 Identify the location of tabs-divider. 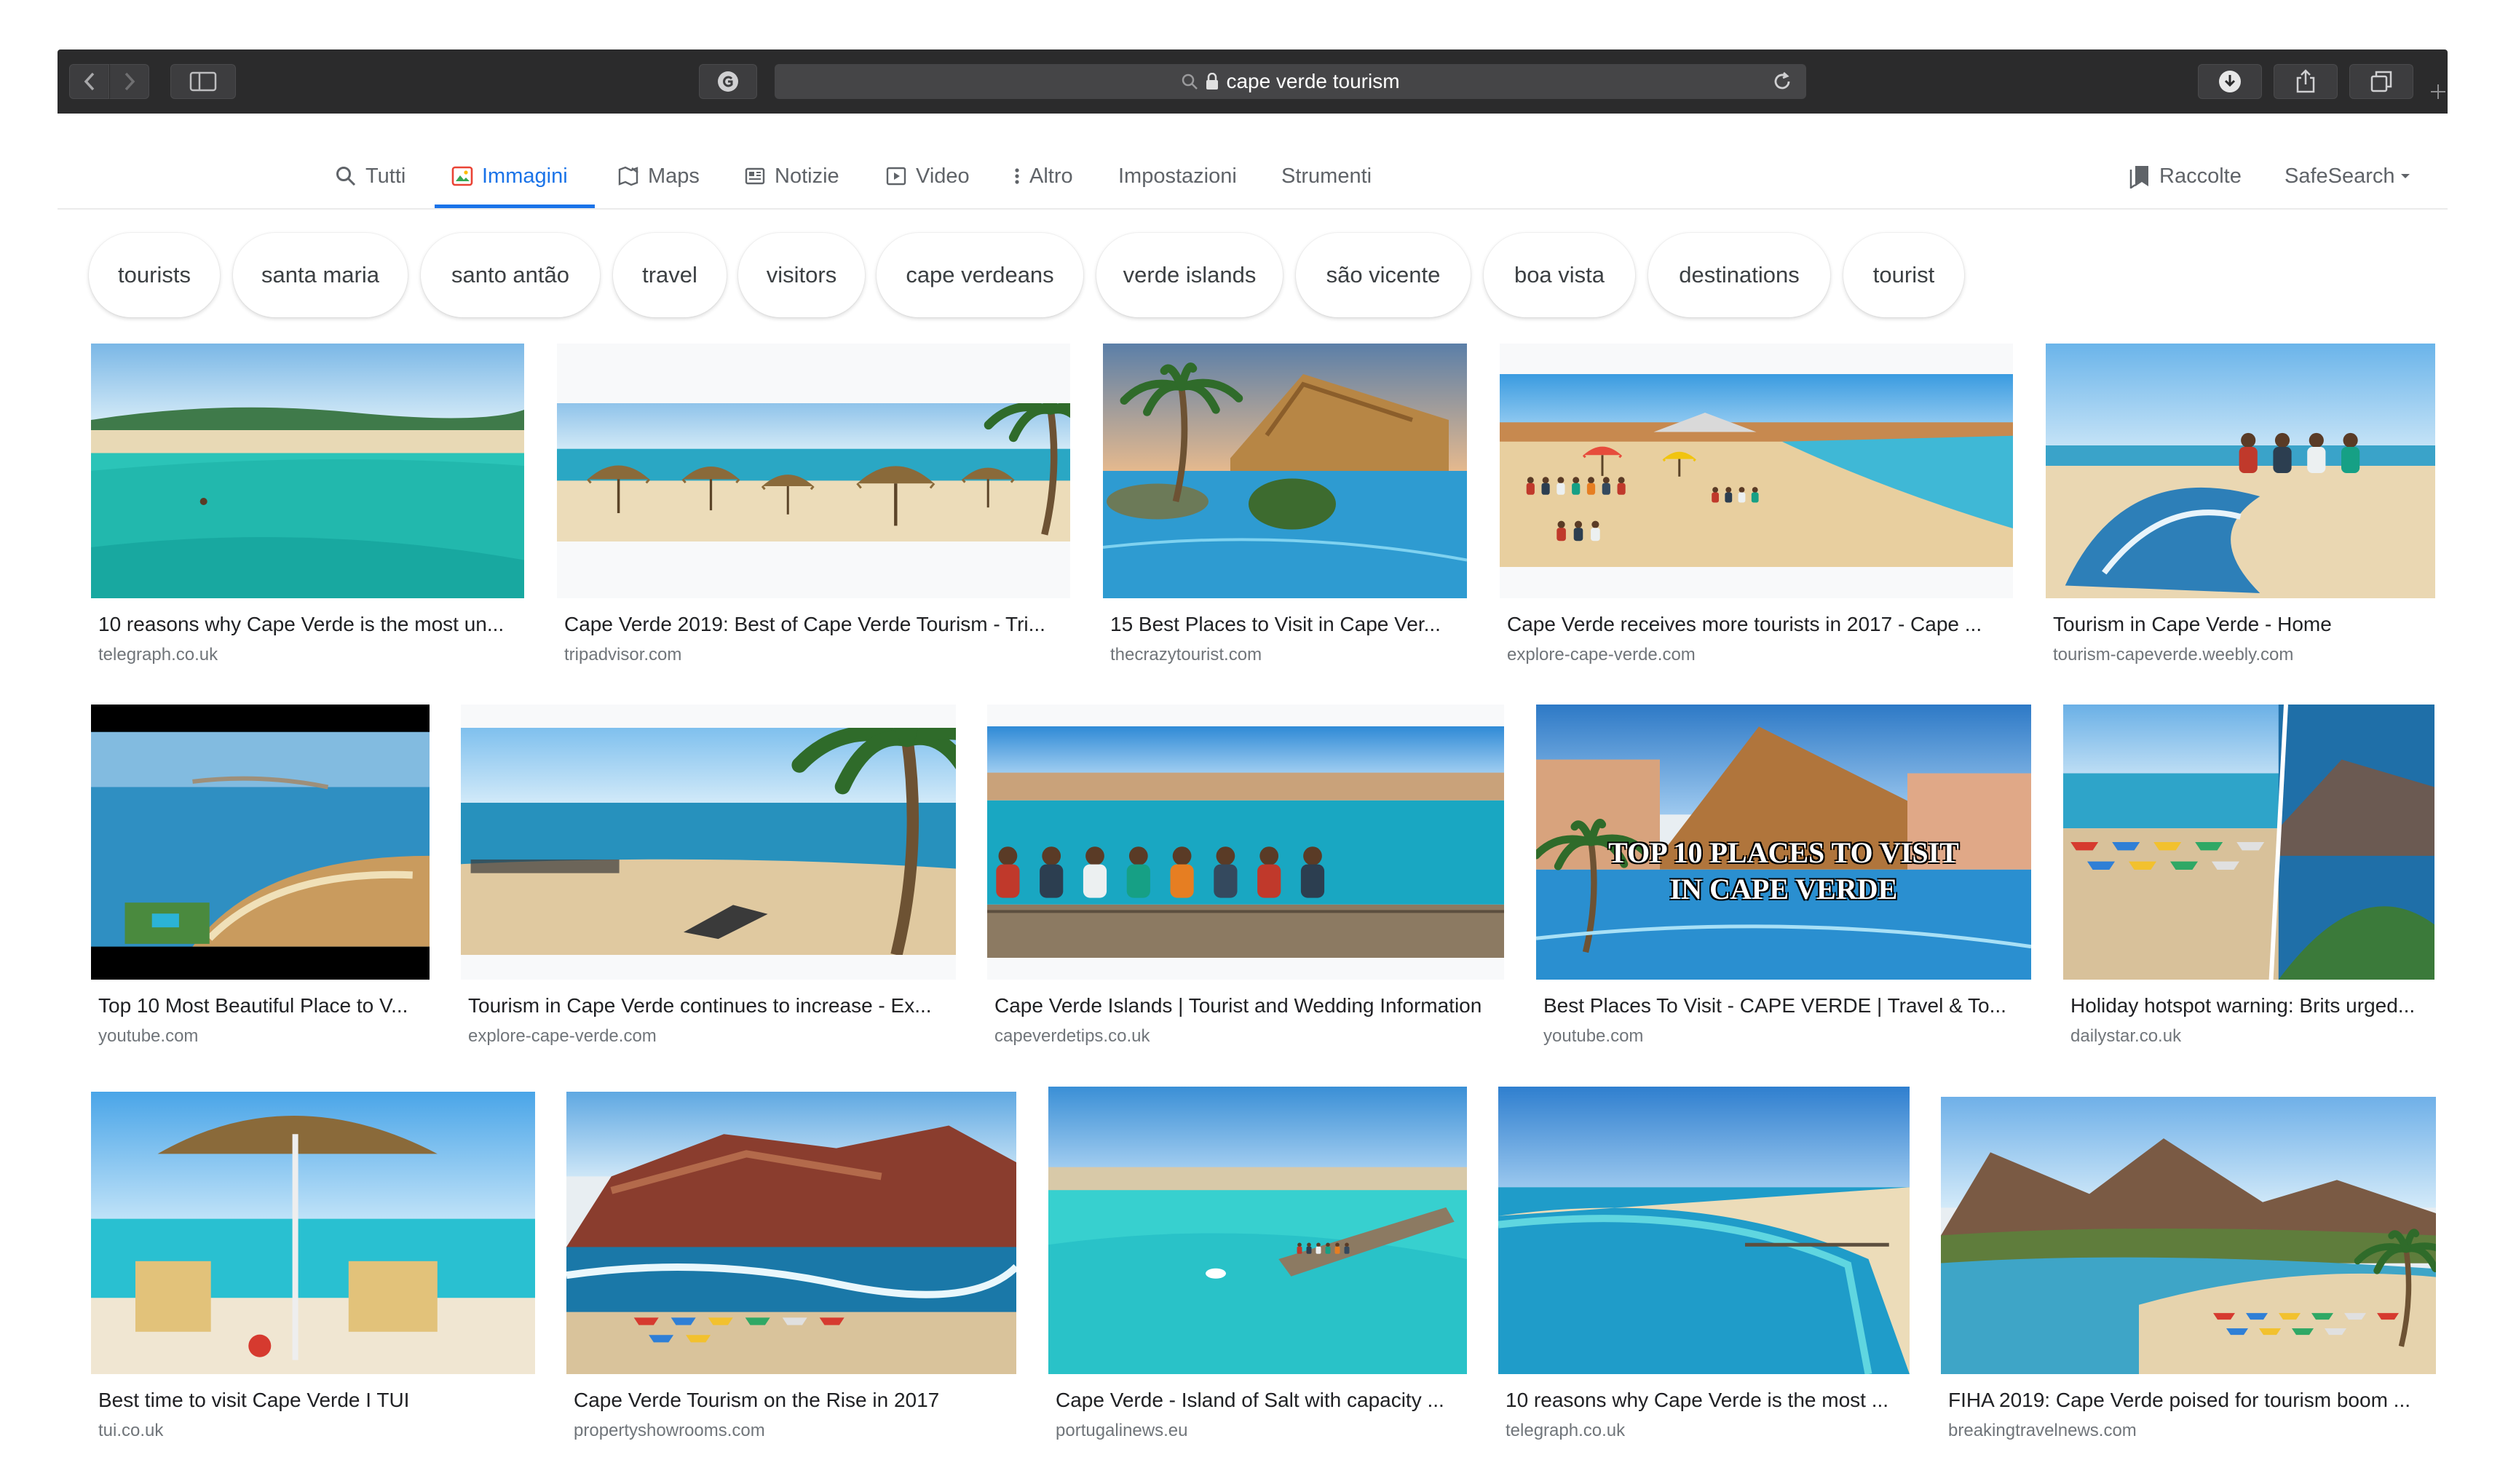
(1253, 209).